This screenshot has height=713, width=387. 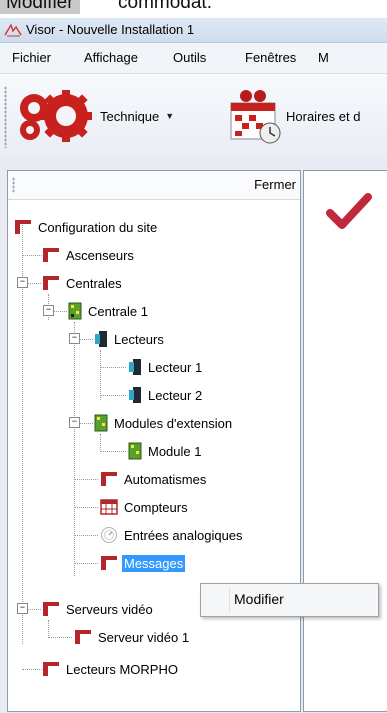 I want to click on context-menu: Modifier, so click(x=289, y=600).